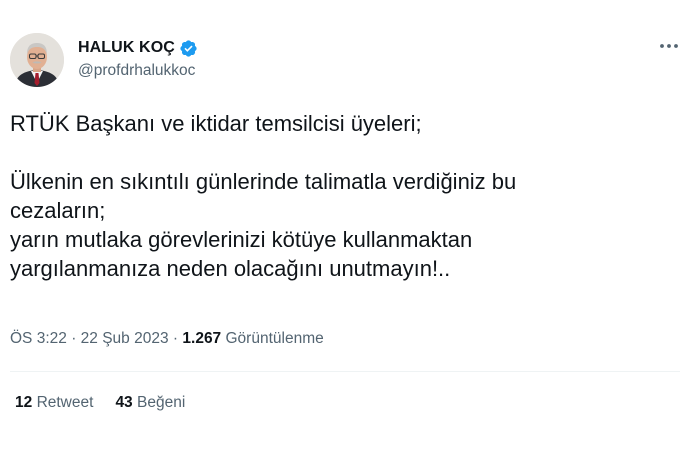  I want to click on more-options-button, so click(669, 46).